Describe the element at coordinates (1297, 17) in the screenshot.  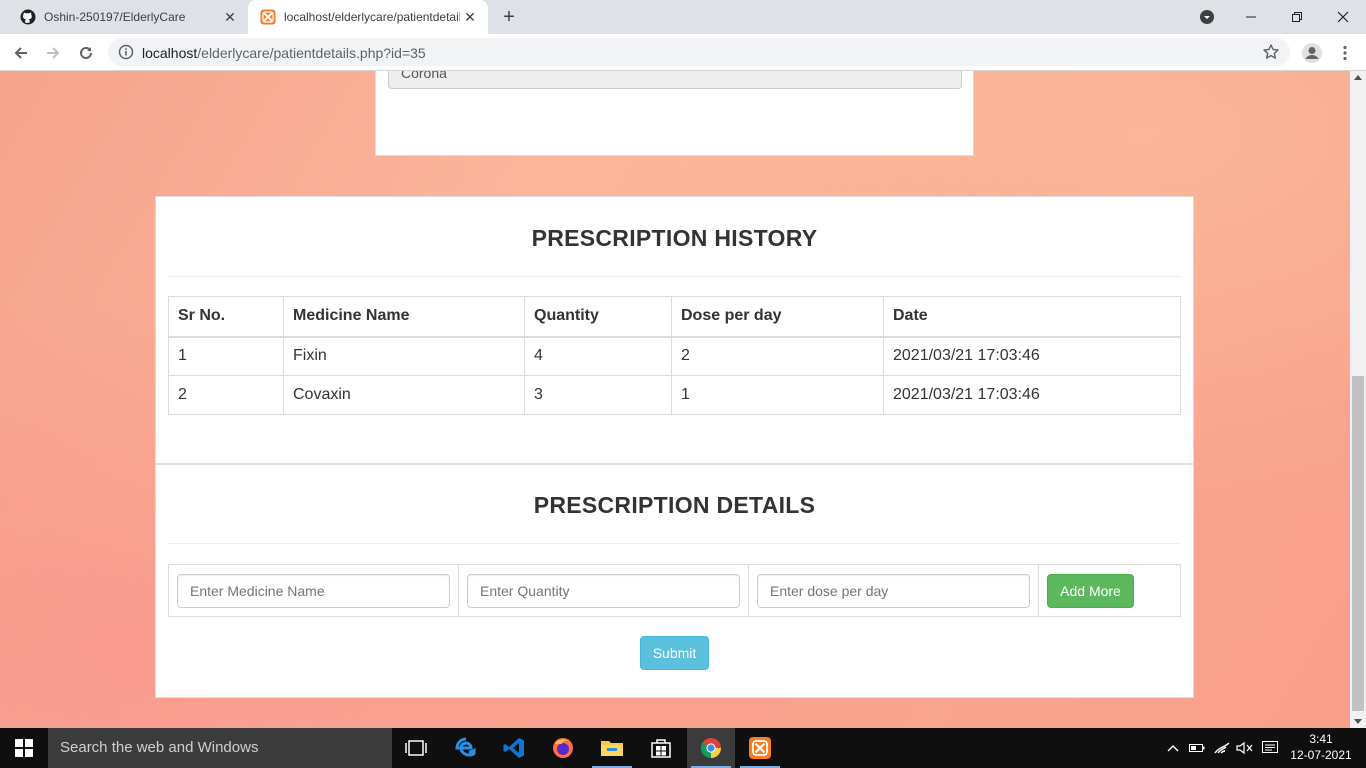
I see `restore-icon` at that location.